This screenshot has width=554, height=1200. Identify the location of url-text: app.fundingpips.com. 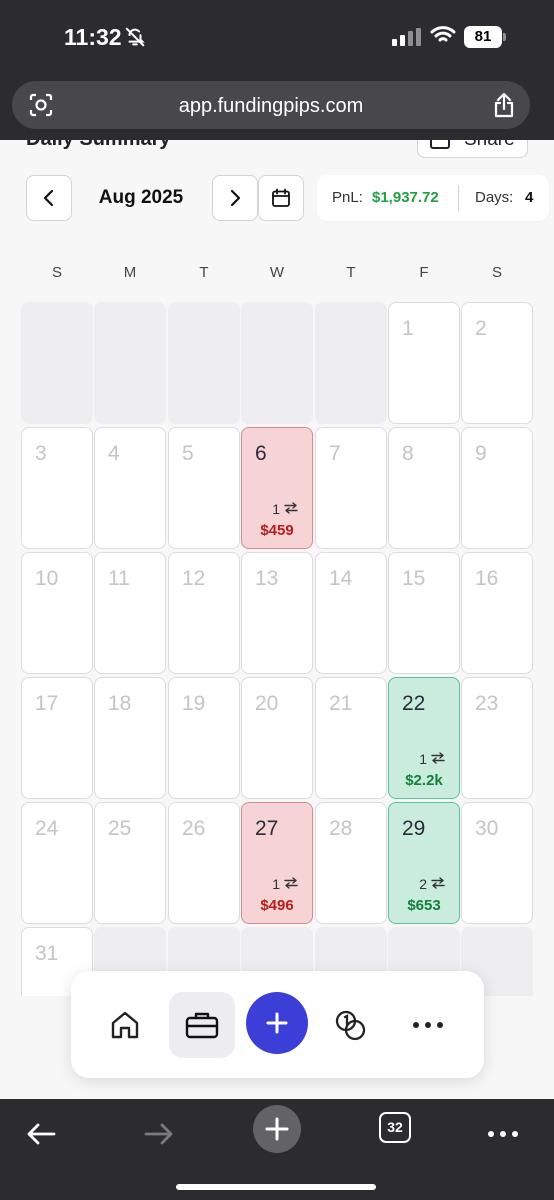
(271, 106).